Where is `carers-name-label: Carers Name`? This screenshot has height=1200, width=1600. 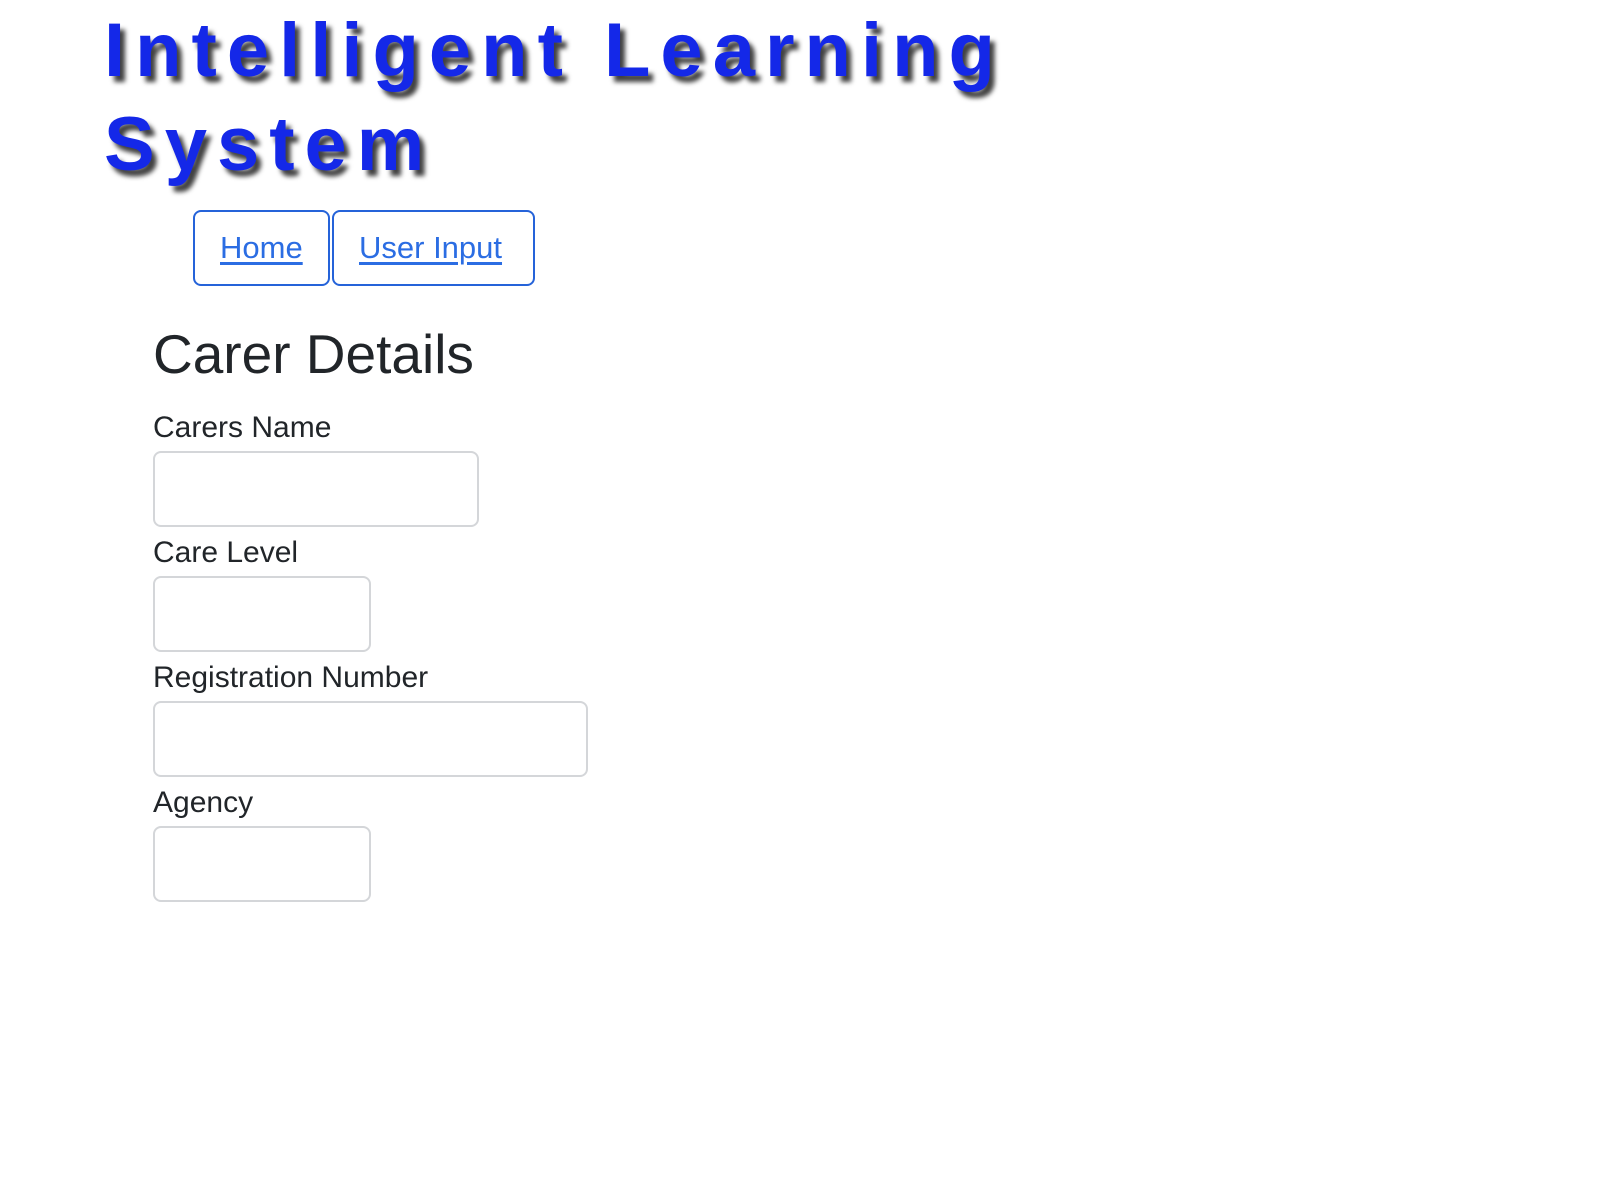
carers-name-label: Carers Name is located at coordinates (242, 427).